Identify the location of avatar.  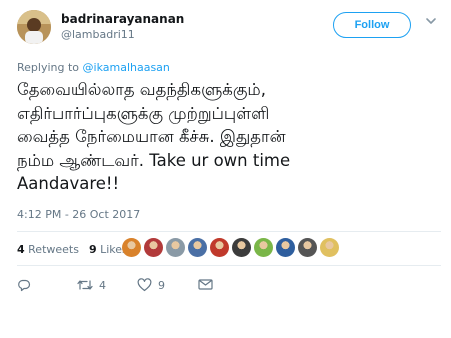
(34, 27).